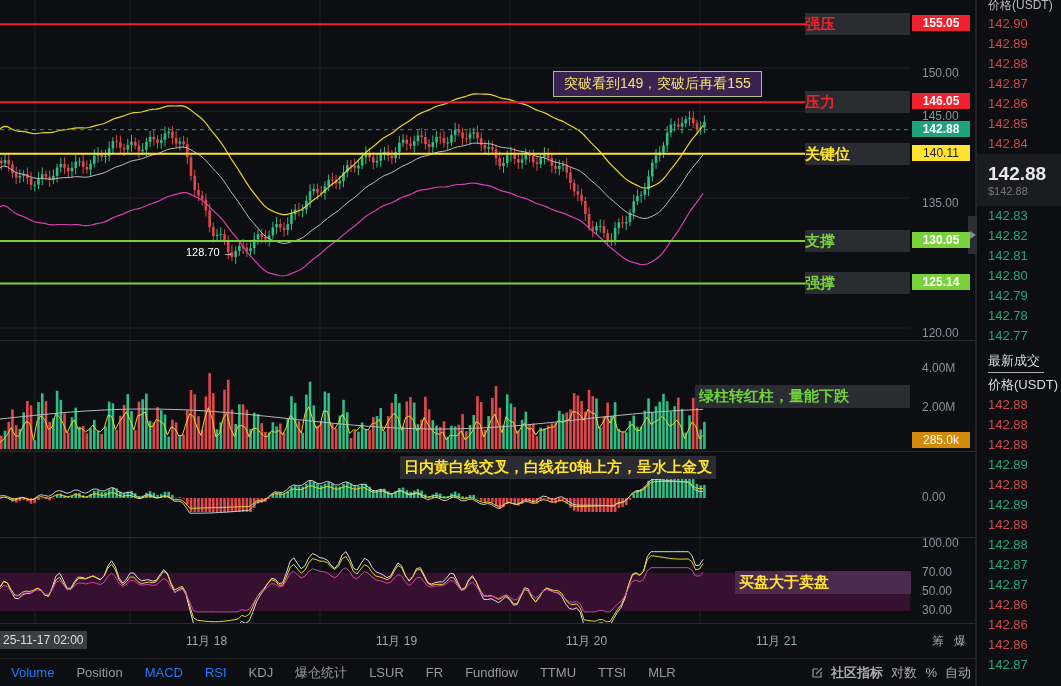 Image resolution: width=1061 pixels, height=686 pixels. I want to click on axis-label: 50.00, so click(937, 590).